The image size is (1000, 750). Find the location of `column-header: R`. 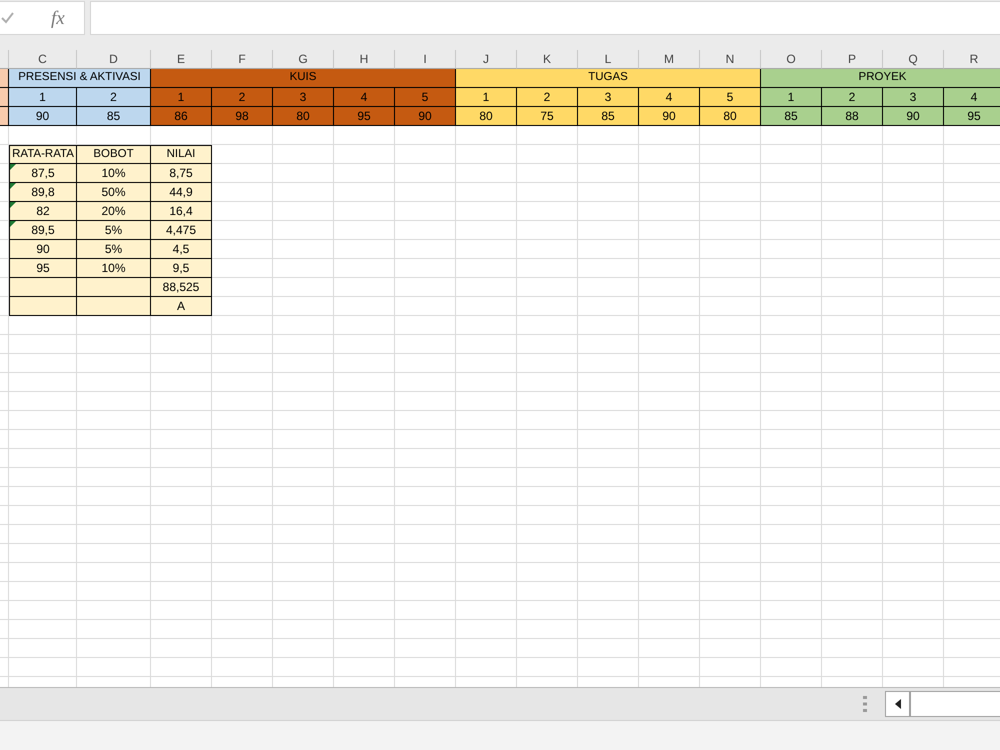

column-header: R is located at coordinates (972, 59).